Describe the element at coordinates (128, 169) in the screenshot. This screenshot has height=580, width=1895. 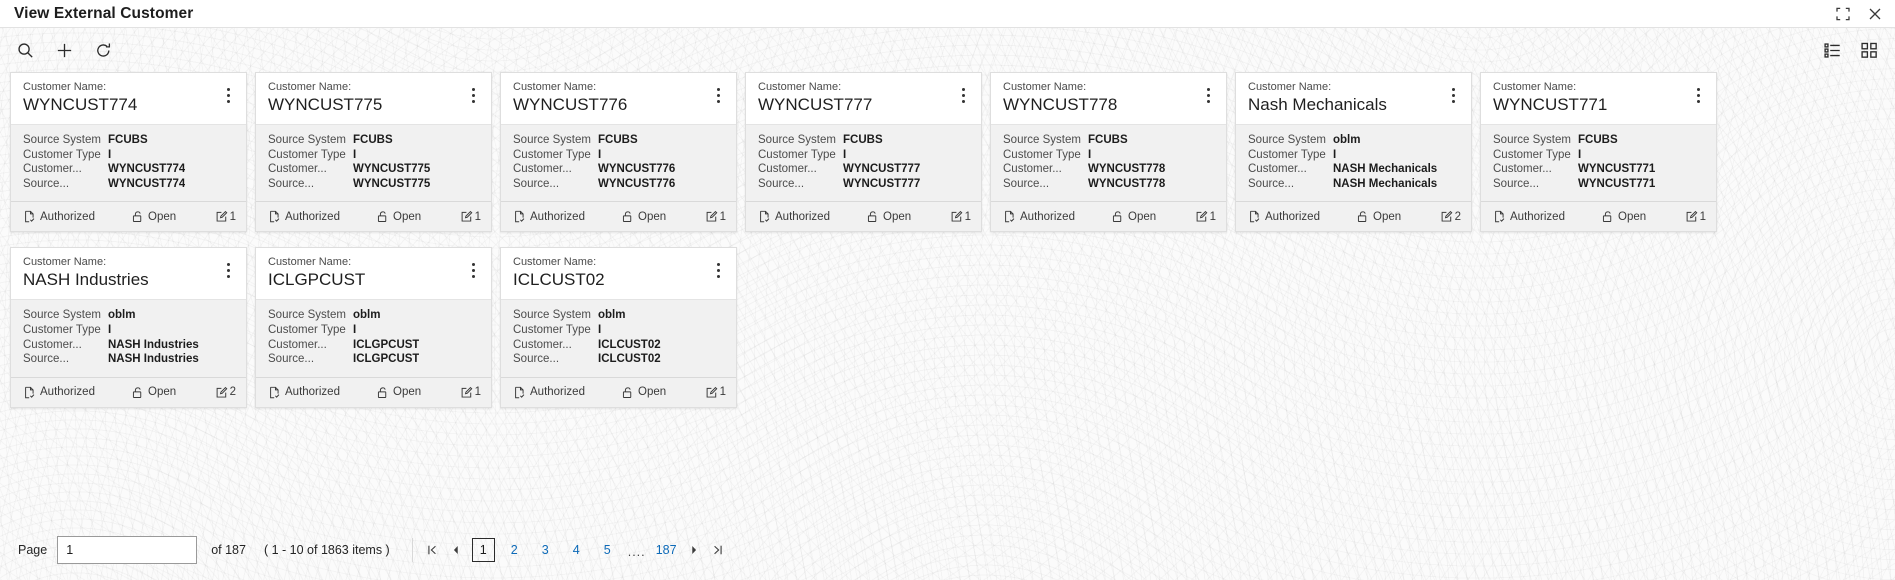
I see `field-customer-number: Customer... WYNCUST774` at that location.